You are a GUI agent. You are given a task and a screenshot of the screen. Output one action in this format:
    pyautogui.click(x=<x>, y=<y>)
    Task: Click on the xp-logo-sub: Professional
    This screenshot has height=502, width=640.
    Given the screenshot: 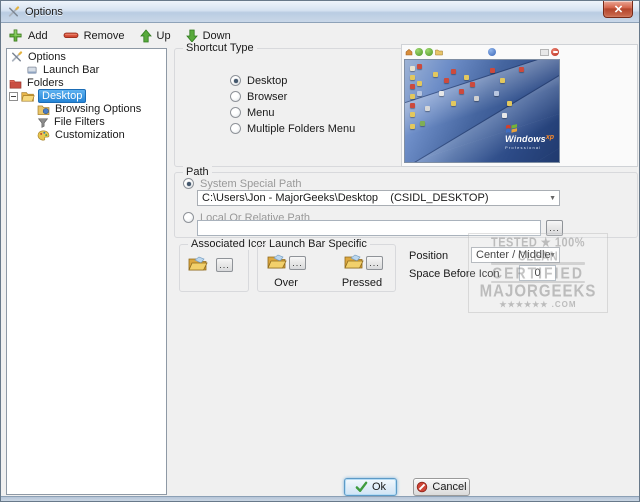 What is the action you would take?
    pyautogui.click(x=523, y=147)
    